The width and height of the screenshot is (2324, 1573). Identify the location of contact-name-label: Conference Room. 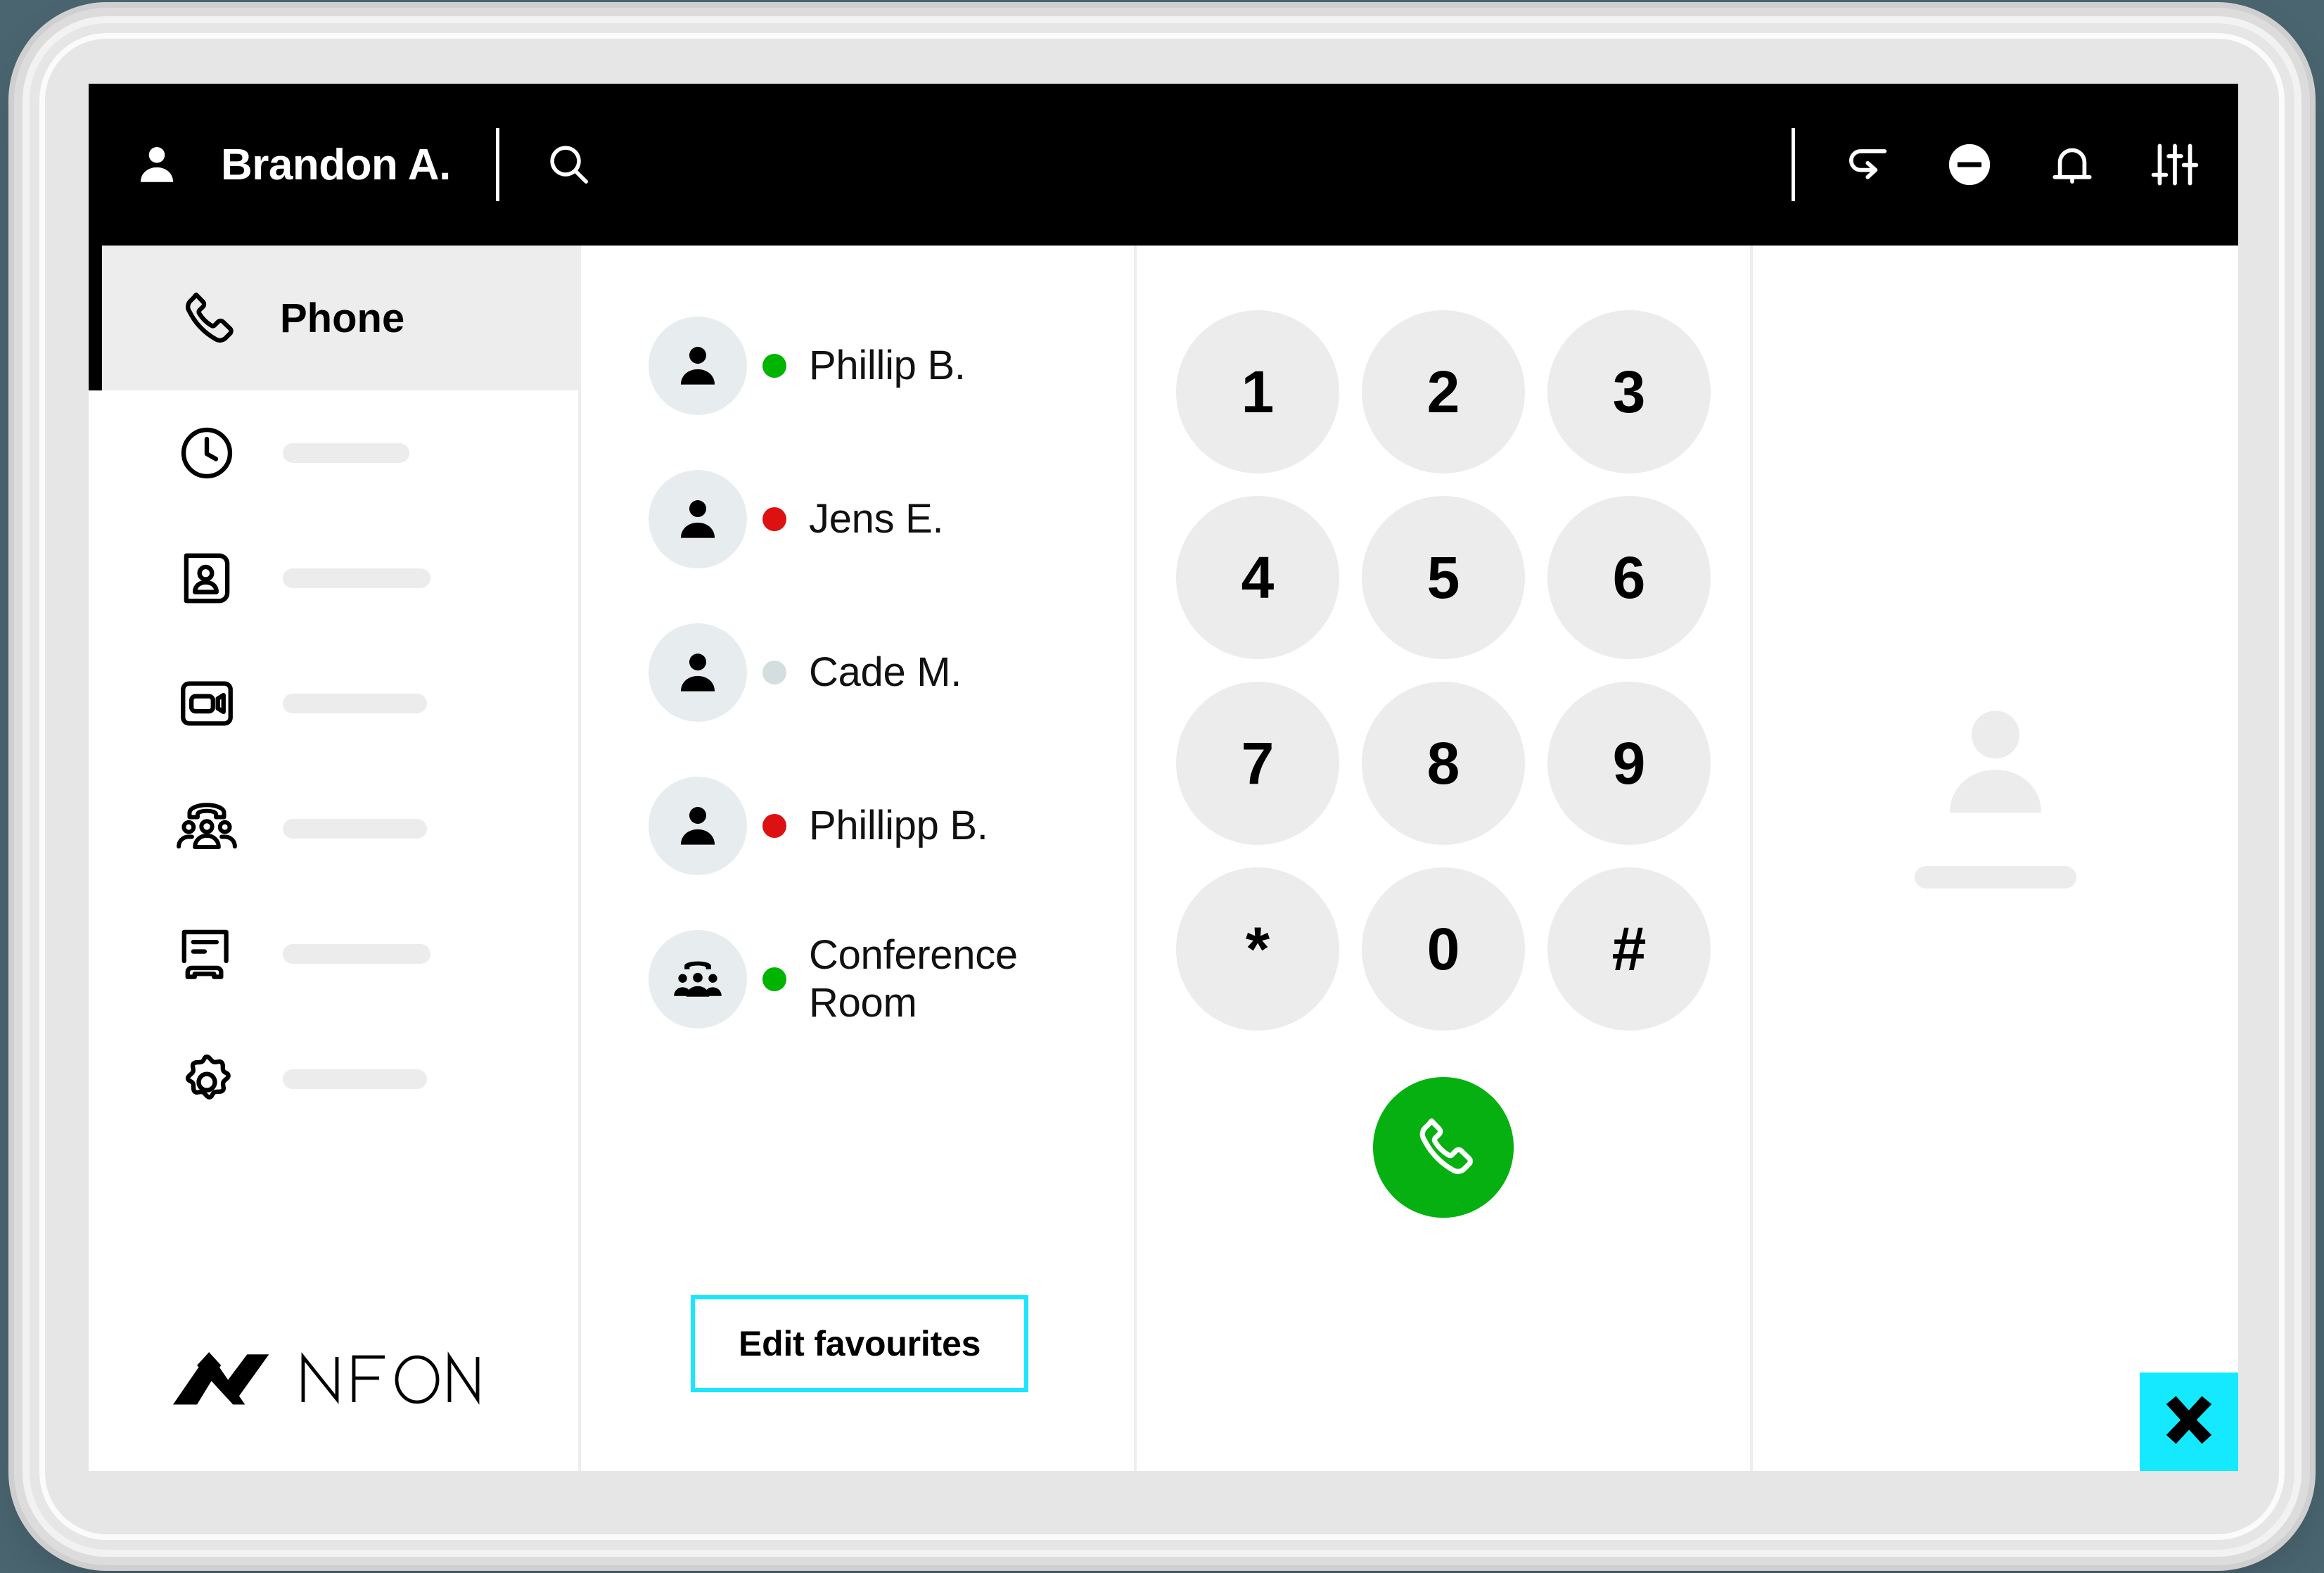
(913, 978).